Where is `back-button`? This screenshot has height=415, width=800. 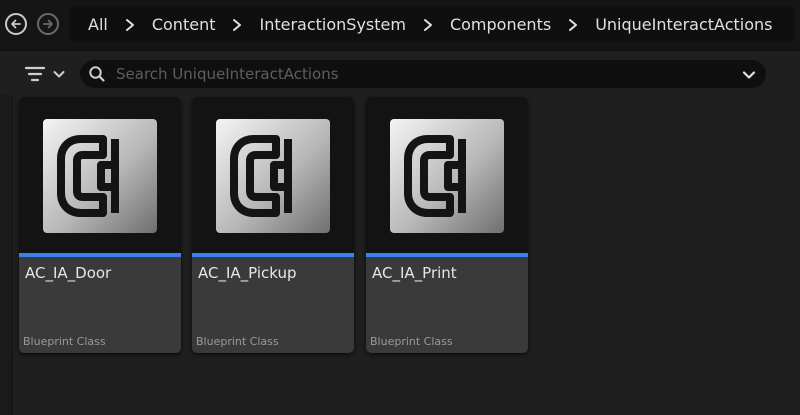
back-button is located at coordinates (16, 24).